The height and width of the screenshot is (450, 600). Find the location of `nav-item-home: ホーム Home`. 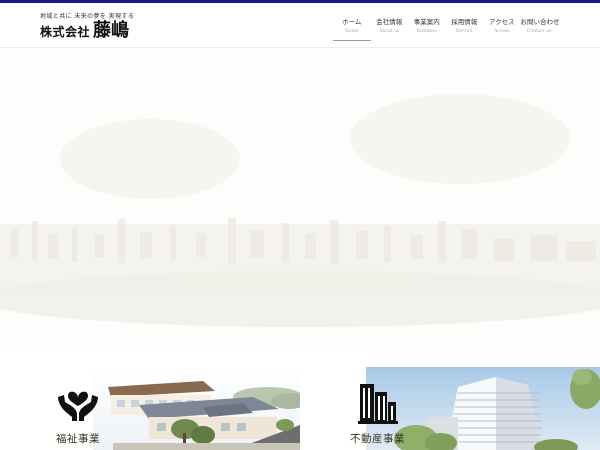

nav-item-home: ホーム Home is located at coordinates (352, 28).